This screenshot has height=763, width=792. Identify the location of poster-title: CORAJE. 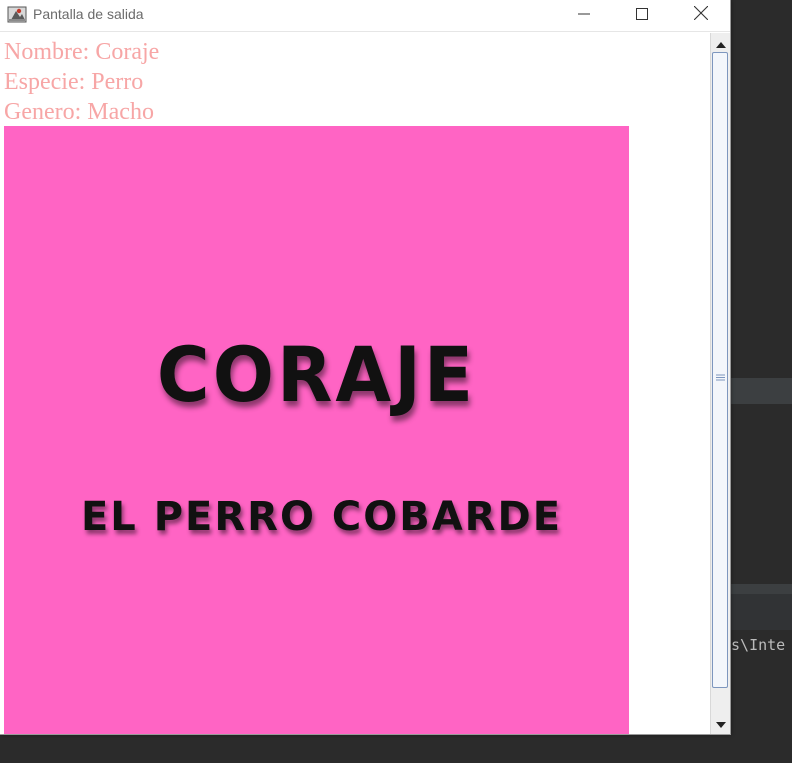
(316, 375).